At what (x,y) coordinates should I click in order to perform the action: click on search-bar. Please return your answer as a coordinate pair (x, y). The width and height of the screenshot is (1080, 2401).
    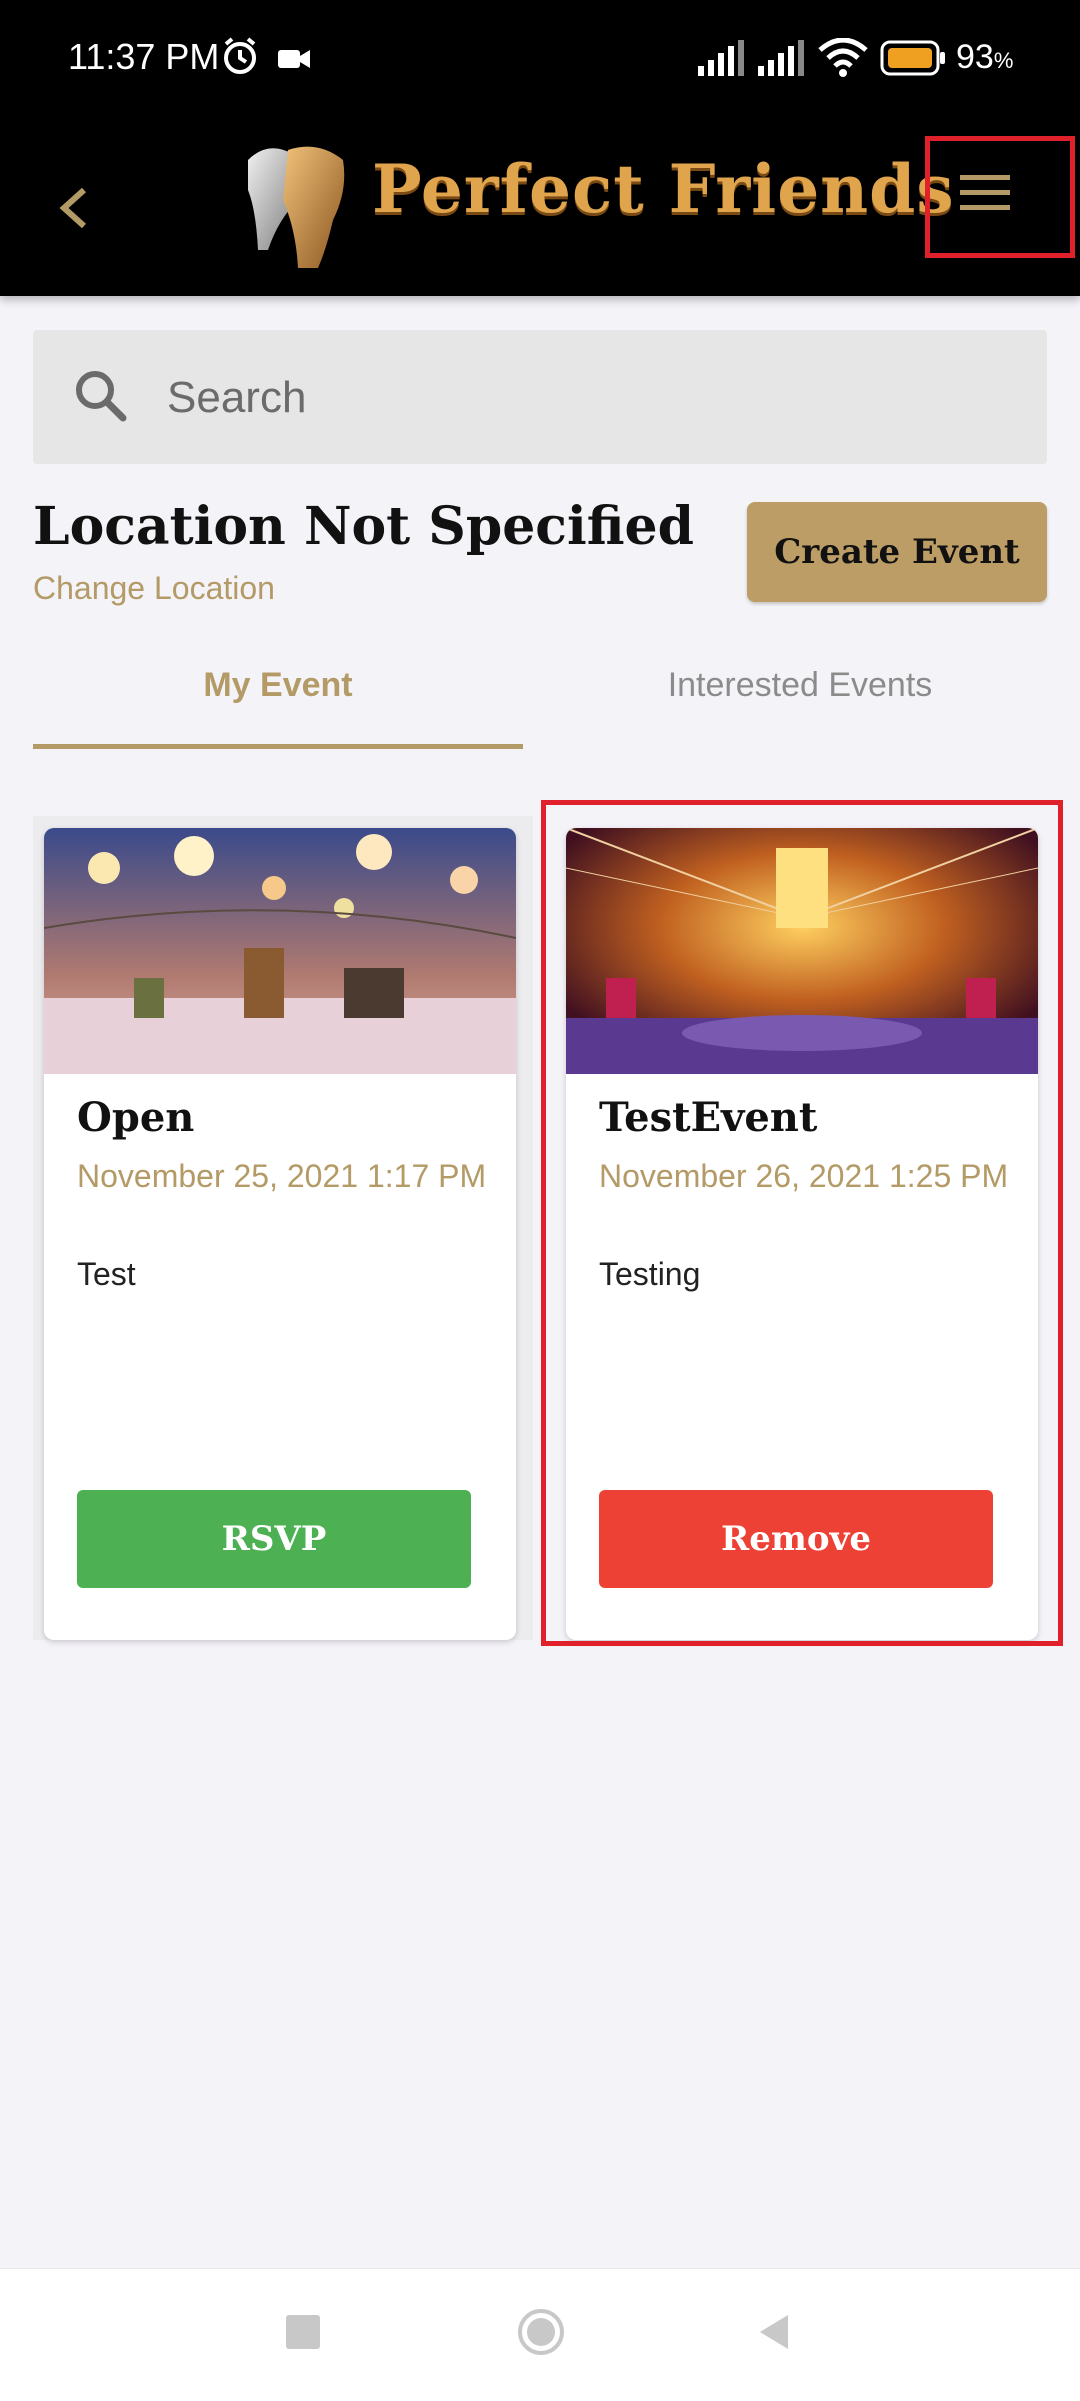
    Looking at the image, I should click on (540, 398).